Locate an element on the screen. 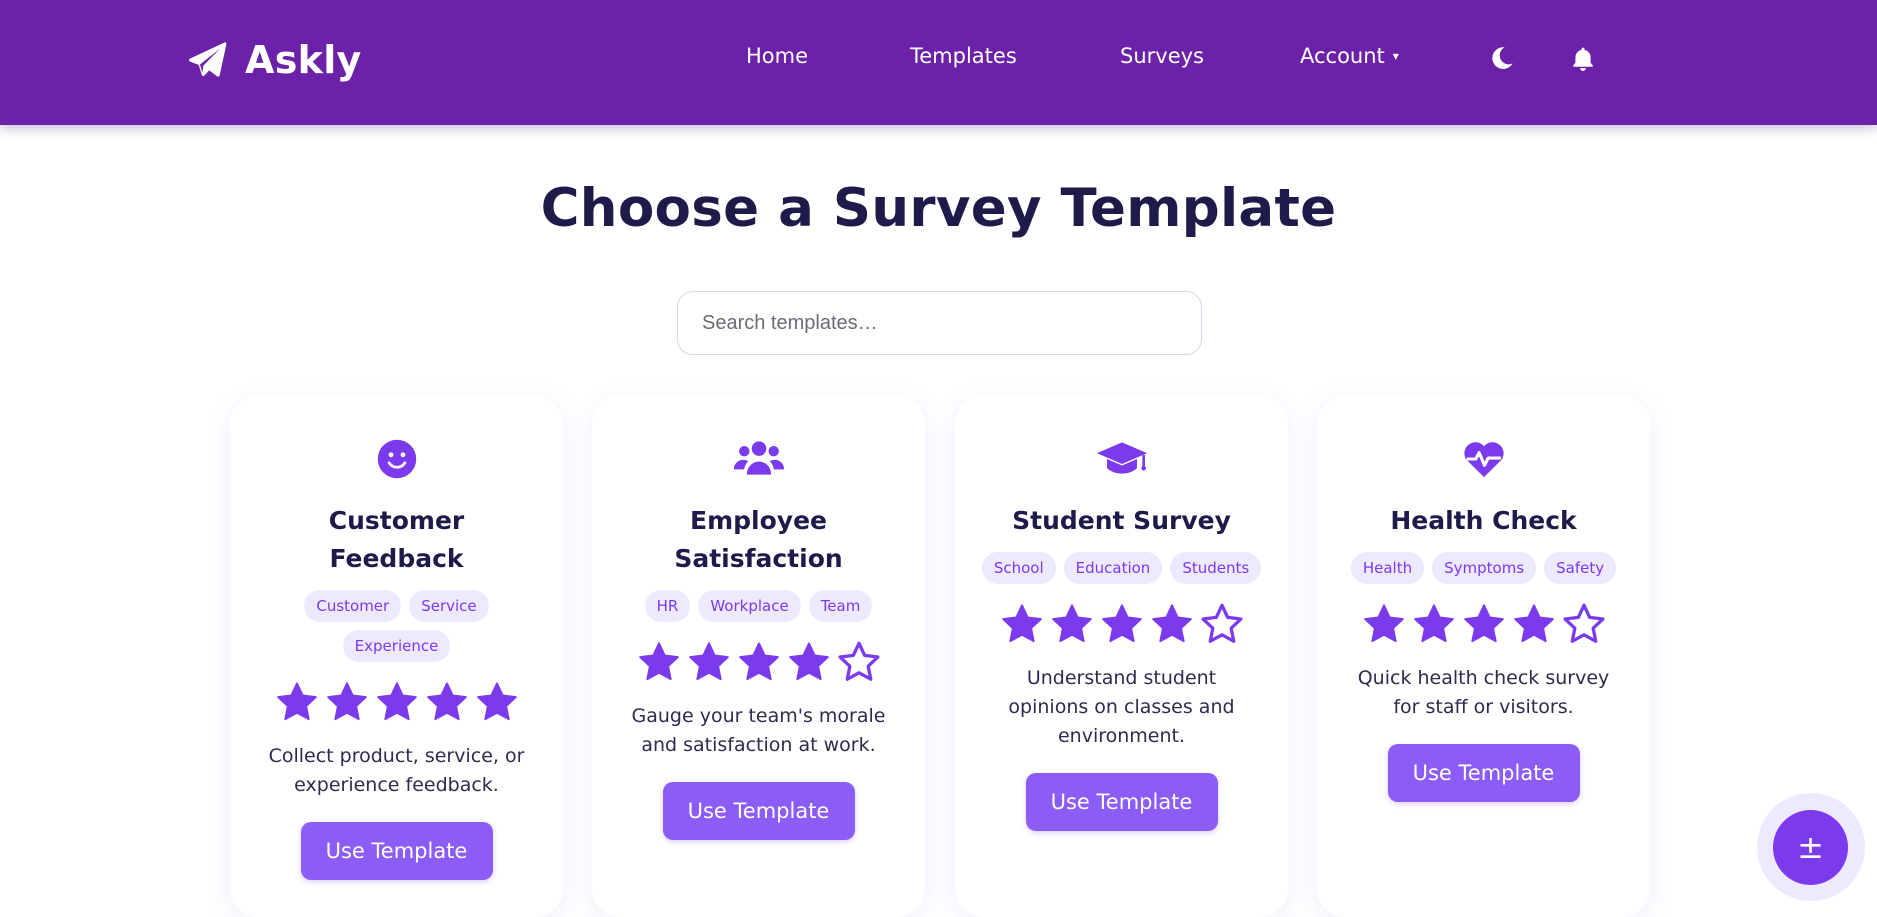 The height and width of the screenshot is (917, 1877). tag: Students is located at coordinates (1216, 568).